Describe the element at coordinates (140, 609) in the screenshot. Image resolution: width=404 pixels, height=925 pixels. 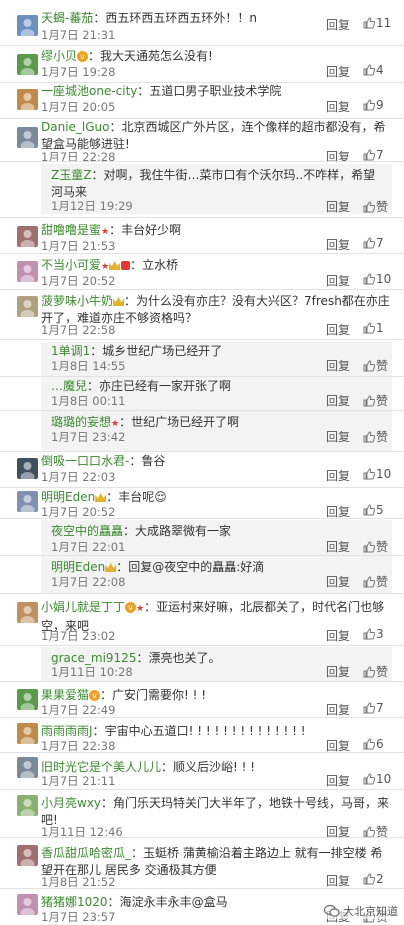
I see `star-badge-icon: ★` at that location.